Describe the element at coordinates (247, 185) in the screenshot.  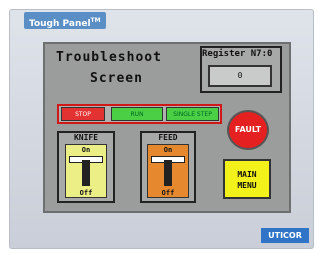
I see `main-menu-line2: MENU` at that location.